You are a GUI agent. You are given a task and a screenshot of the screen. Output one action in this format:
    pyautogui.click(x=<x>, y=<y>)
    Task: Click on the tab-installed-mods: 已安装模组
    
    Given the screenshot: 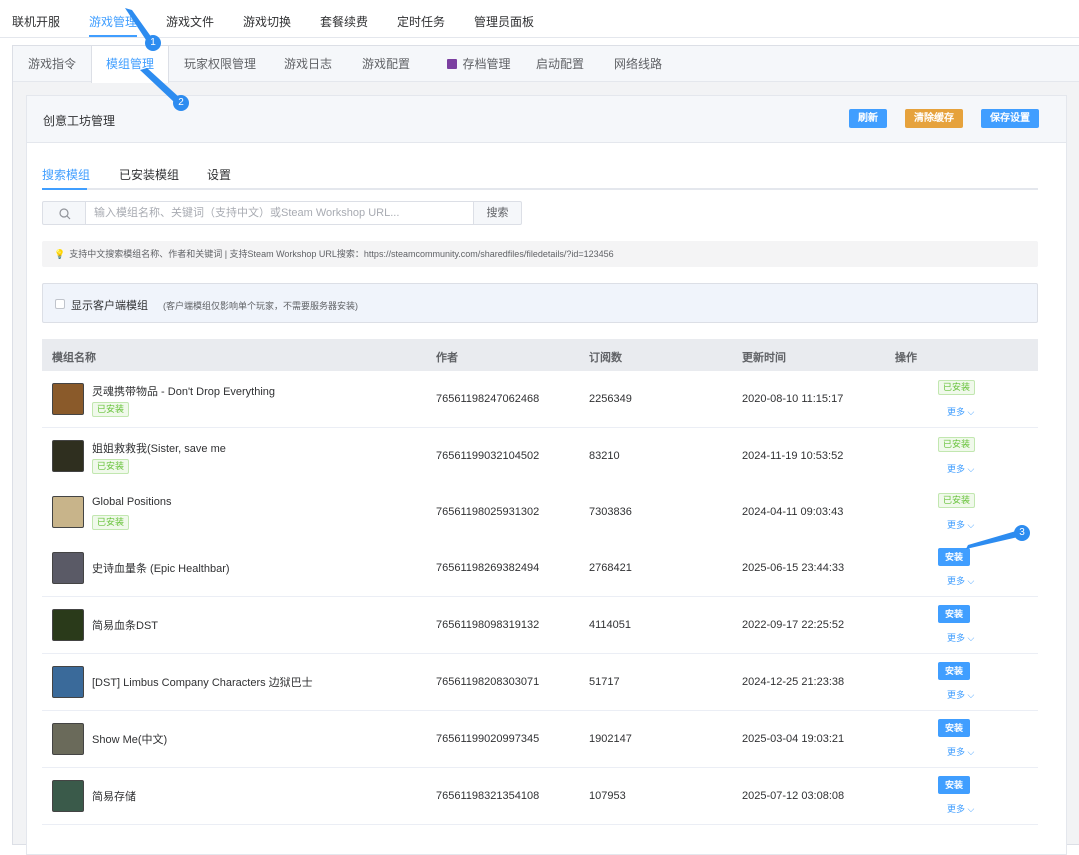 What is the action you would take?
    pyautogui.click(x=149, y=174)
    